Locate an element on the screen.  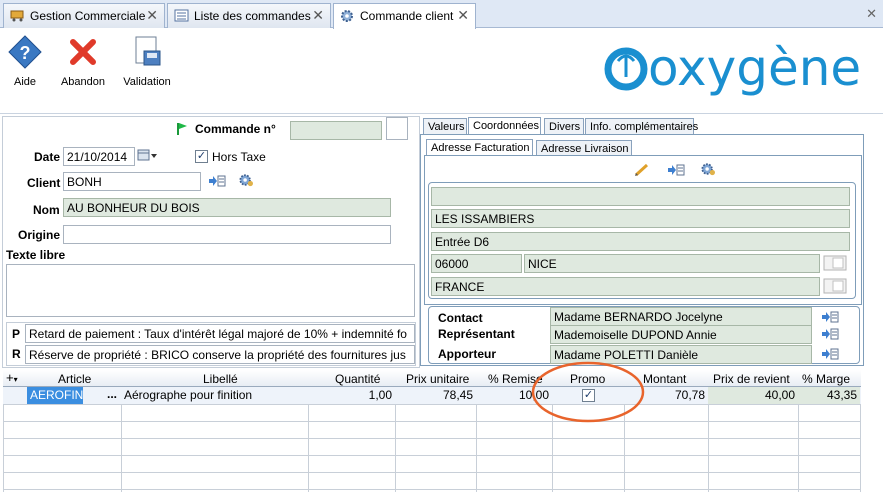
client-field: BONH is located at coordinates (132, 181).